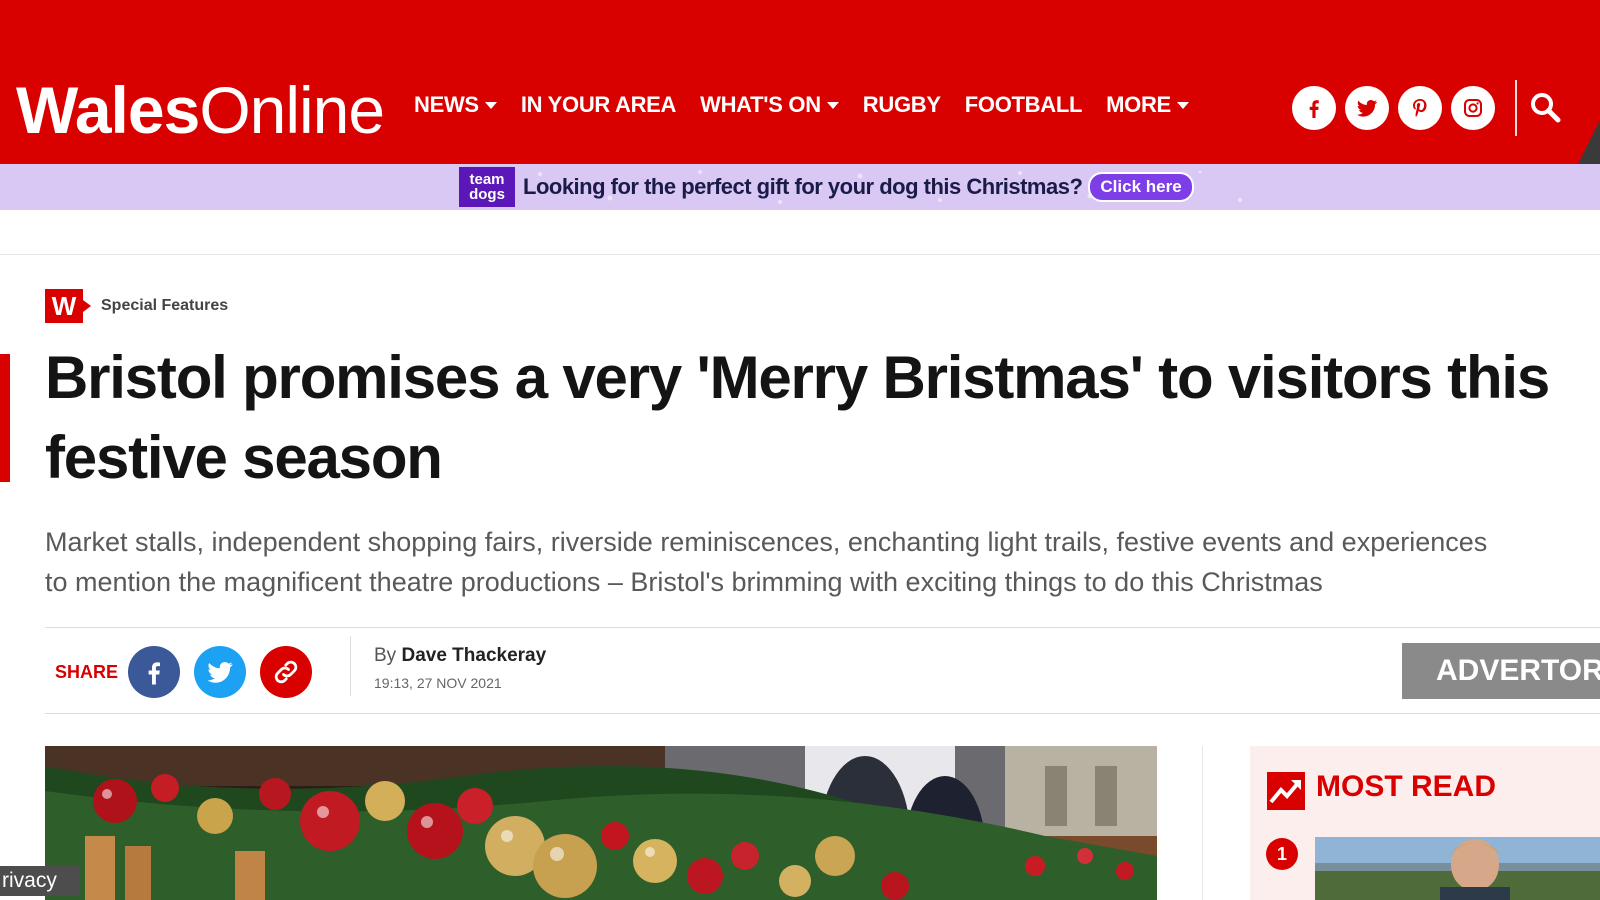 The image size is (1600, 900). I want to click on most-read-panel: MOST READ 1, so click(1425, 823).